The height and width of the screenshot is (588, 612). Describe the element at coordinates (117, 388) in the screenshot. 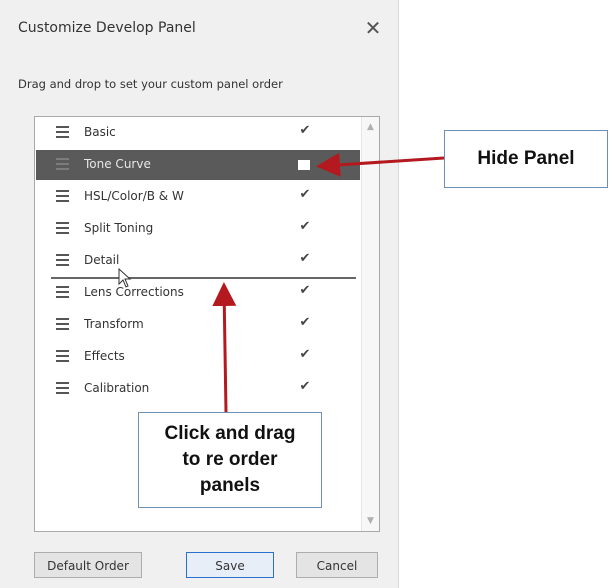

I see `panel-label: Calibration` at that location.